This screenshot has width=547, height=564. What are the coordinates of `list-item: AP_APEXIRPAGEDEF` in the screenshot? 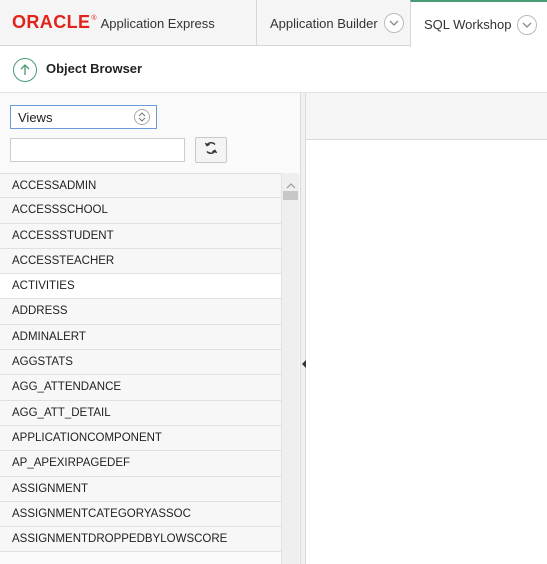 It's located at (140, 464).